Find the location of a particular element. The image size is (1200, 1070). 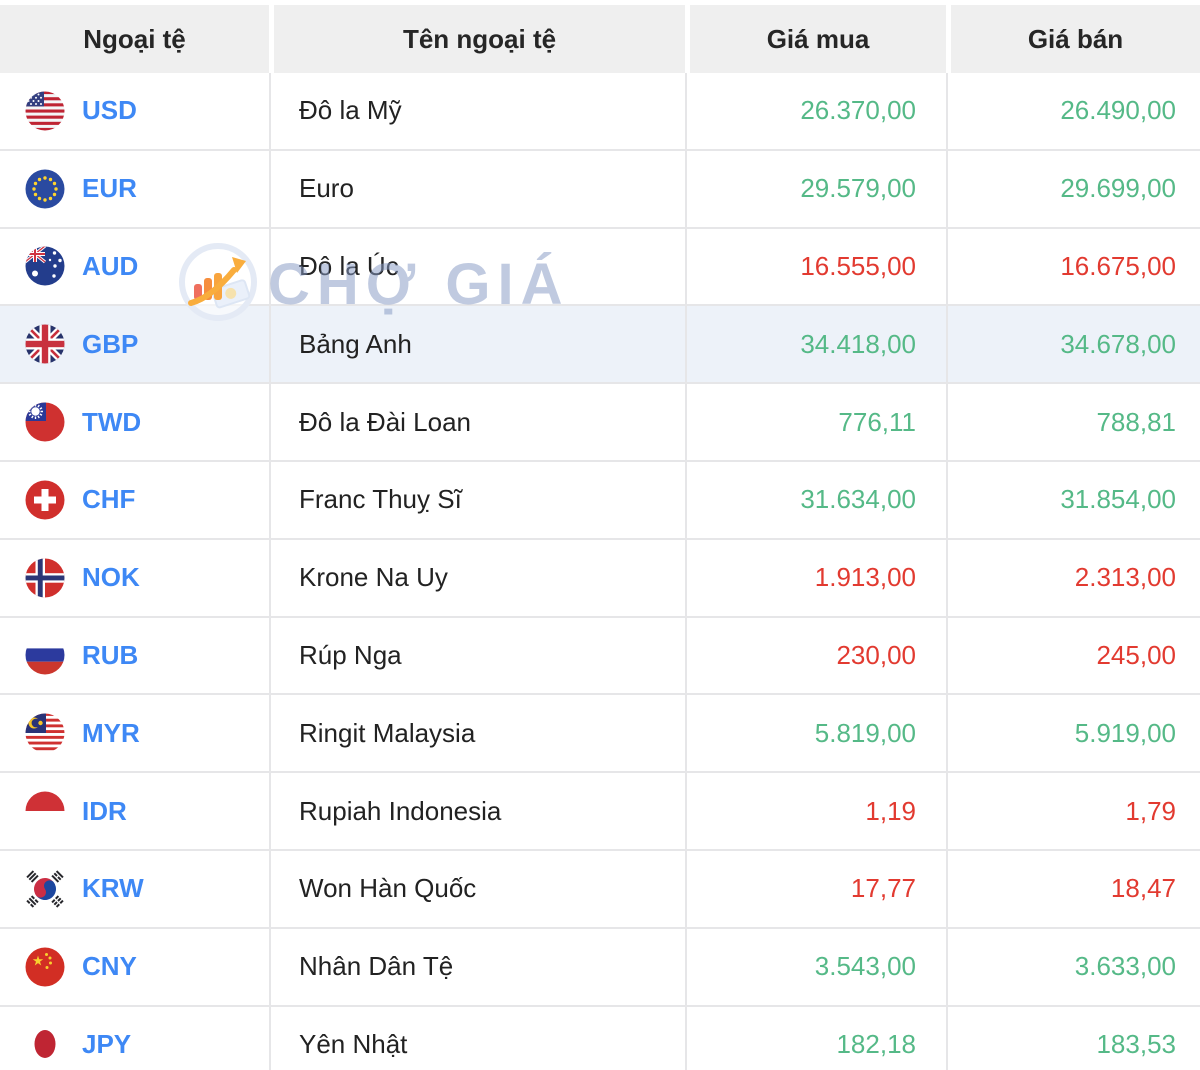

currency-cell: EUR is located at coordinates (134, 189).